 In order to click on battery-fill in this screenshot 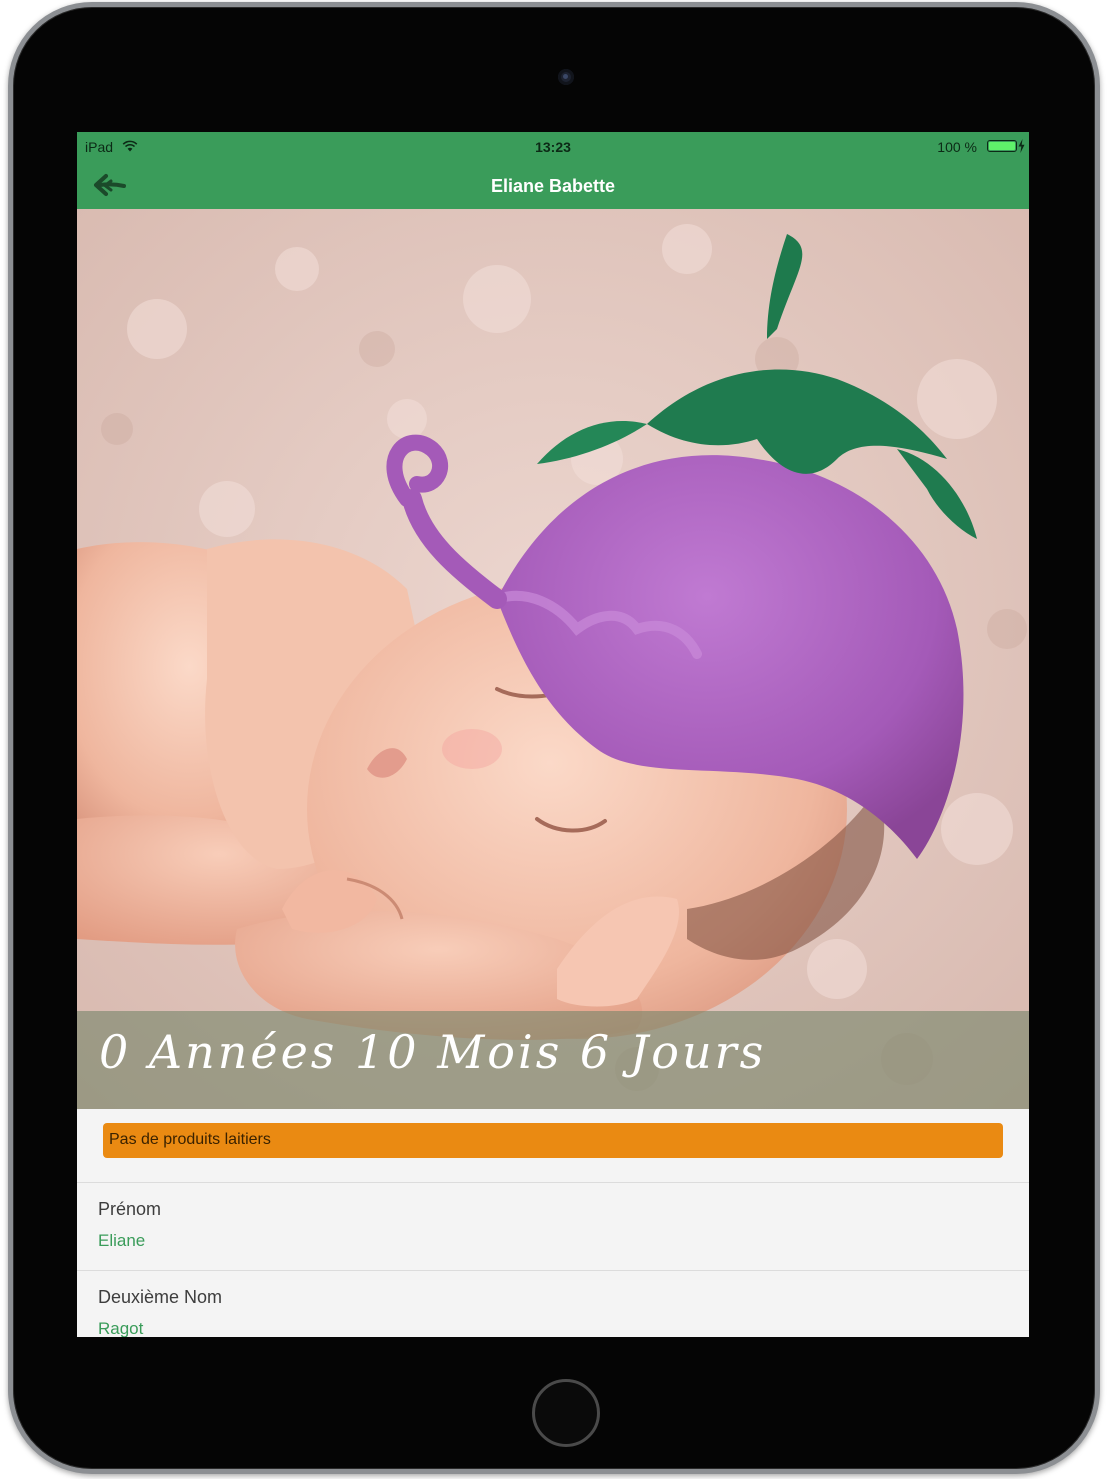, I will do `click(1002, 146)`.